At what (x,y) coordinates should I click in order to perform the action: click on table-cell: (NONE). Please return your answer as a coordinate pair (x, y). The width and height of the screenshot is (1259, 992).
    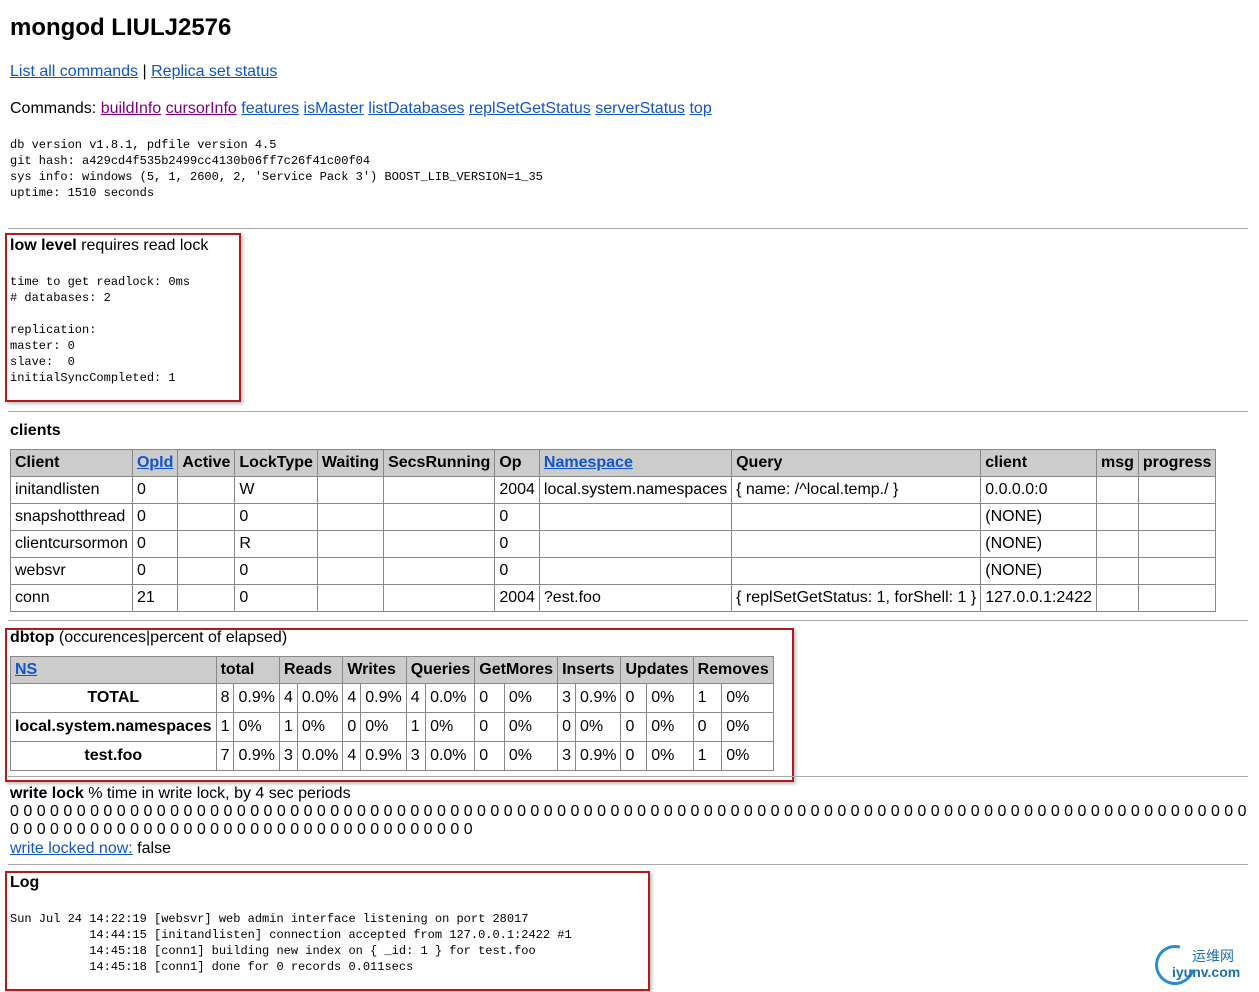
    Looking at the image, I should click on (1038, 544).